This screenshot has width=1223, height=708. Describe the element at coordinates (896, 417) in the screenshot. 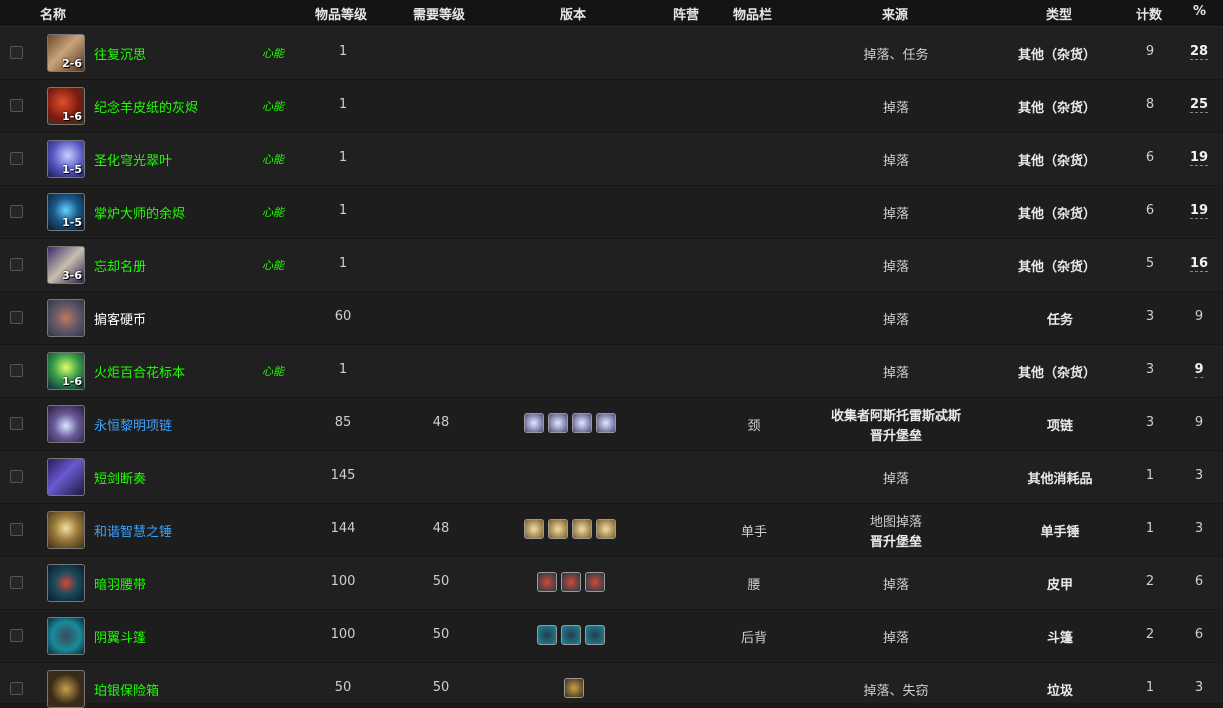

I see `source-npc-link: 收集者阿斯托雷斯忒斯` at that location.